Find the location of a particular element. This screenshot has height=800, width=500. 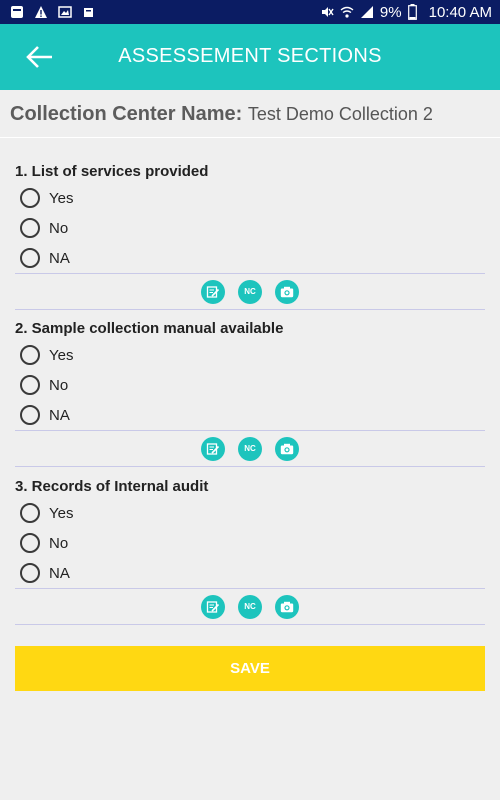

clock: 10:40 AM is located at coordinates (460, 12).